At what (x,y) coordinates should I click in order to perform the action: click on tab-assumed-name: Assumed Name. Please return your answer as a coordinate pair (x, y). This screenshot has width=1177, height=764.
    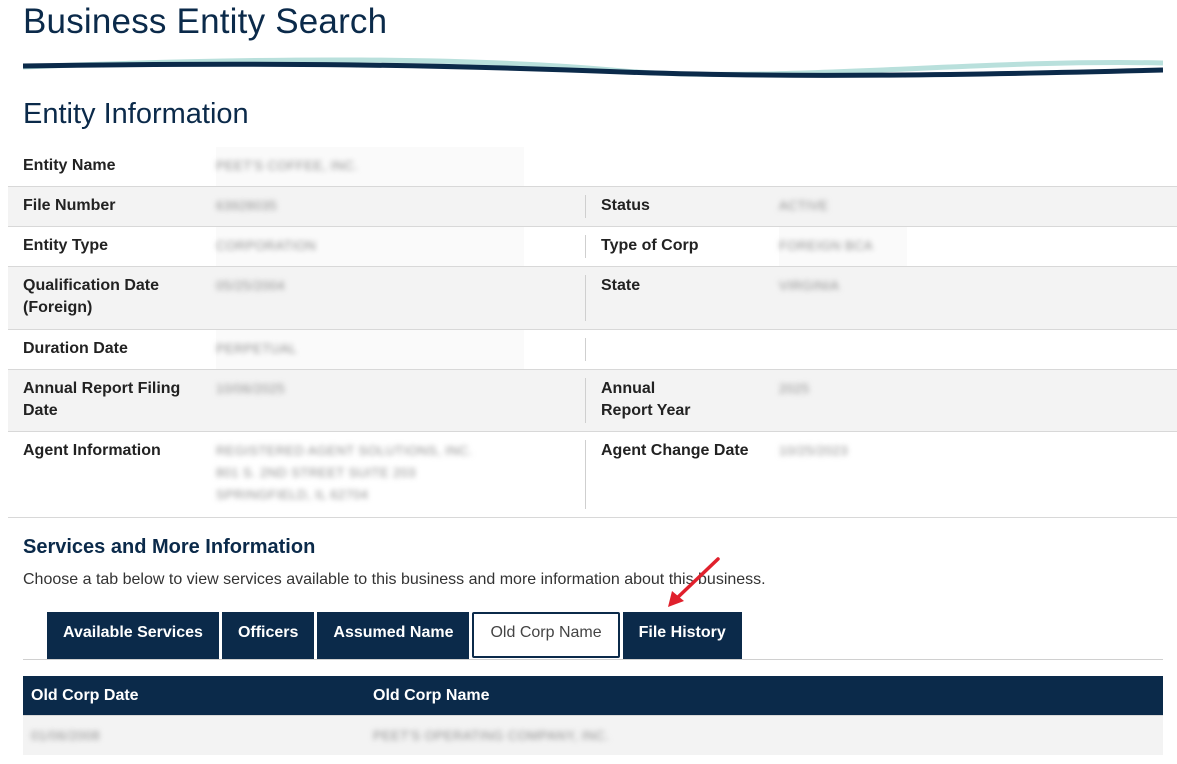
    Looking at the image, I should click on (393, 636).